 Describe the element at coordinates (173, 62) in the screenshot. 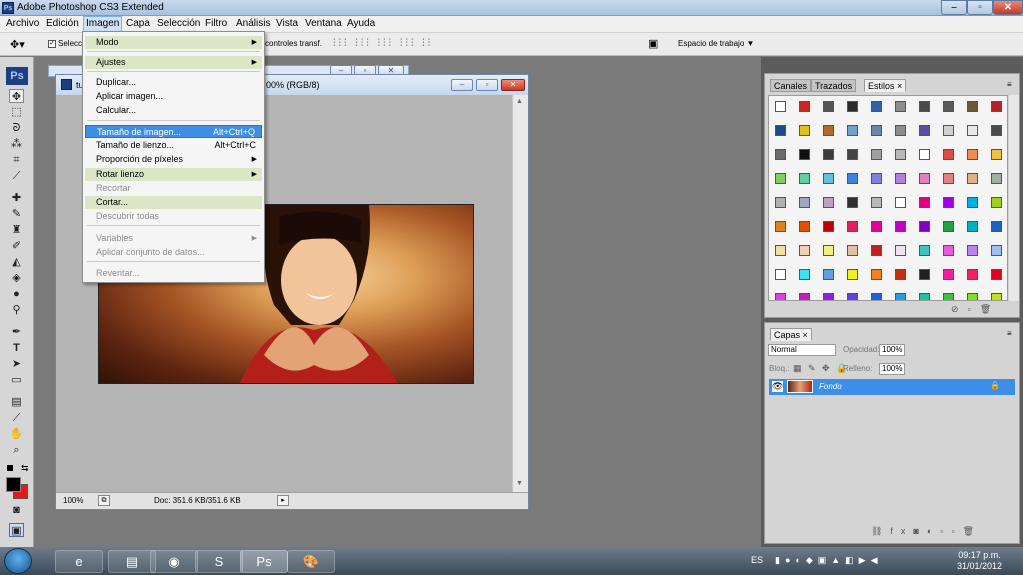

I see `menu-item-ajustes: Ajustes ▶` at that location.